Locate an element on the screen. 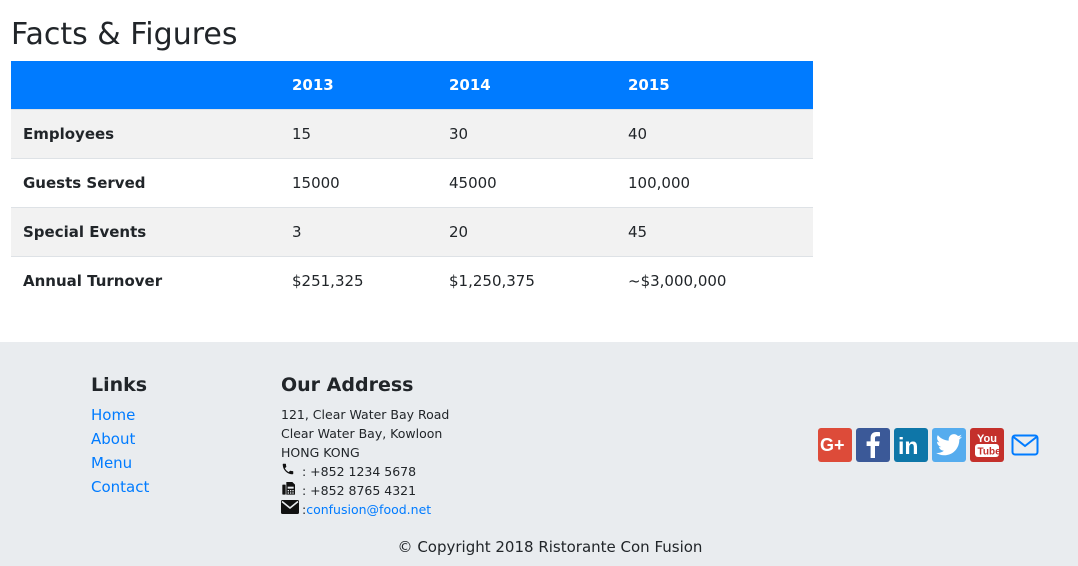  table-row: Employees 15 30 40 is located at coordinates (412, 133).